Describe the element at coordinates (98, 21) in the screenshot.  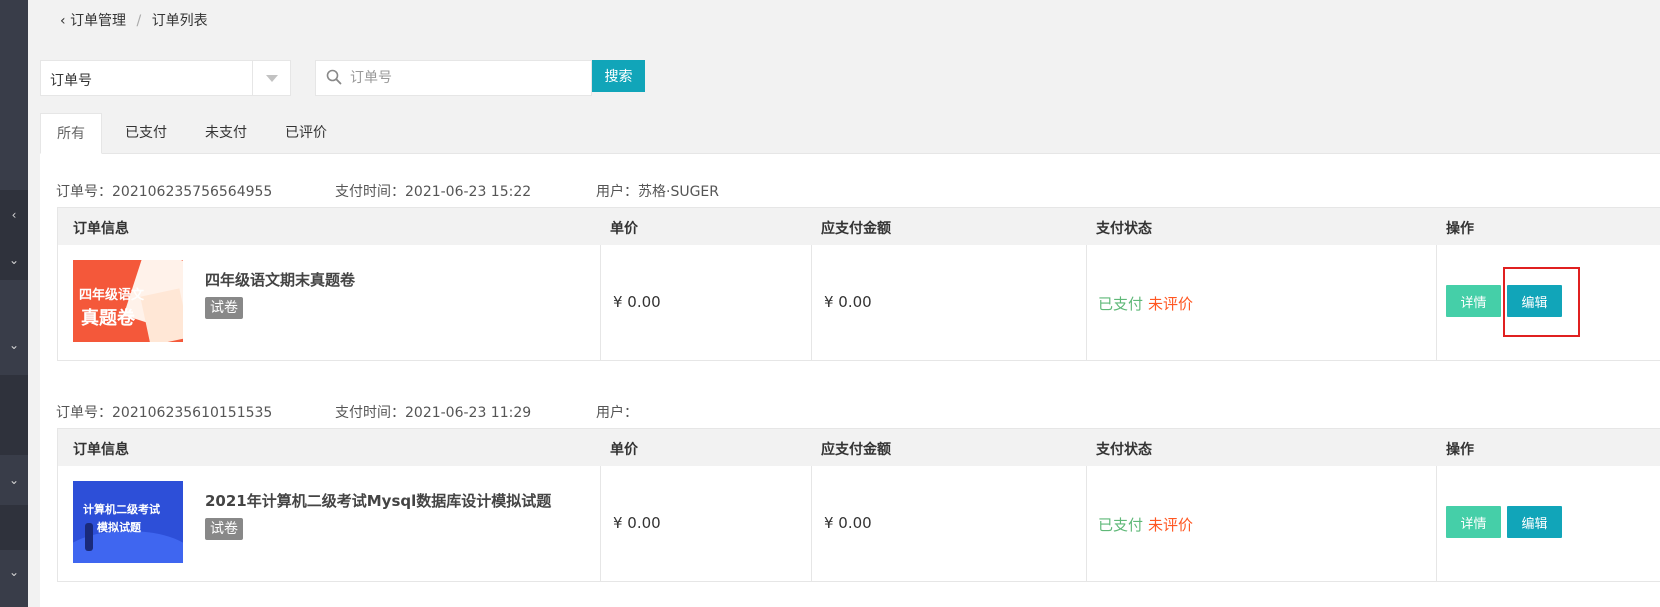
I see `breadcrumb-parent: 订单管理` at that location.